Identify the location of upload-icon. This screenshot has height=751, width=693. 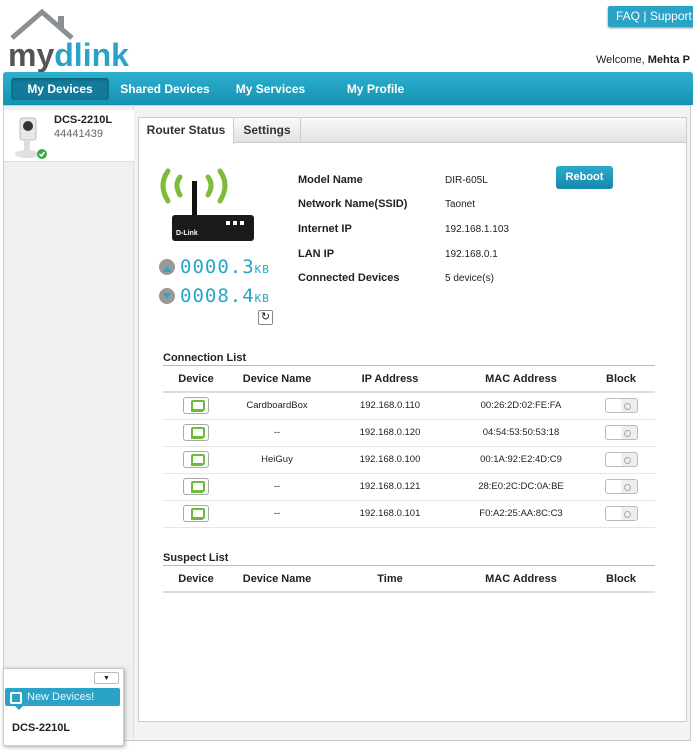
(167, 267).